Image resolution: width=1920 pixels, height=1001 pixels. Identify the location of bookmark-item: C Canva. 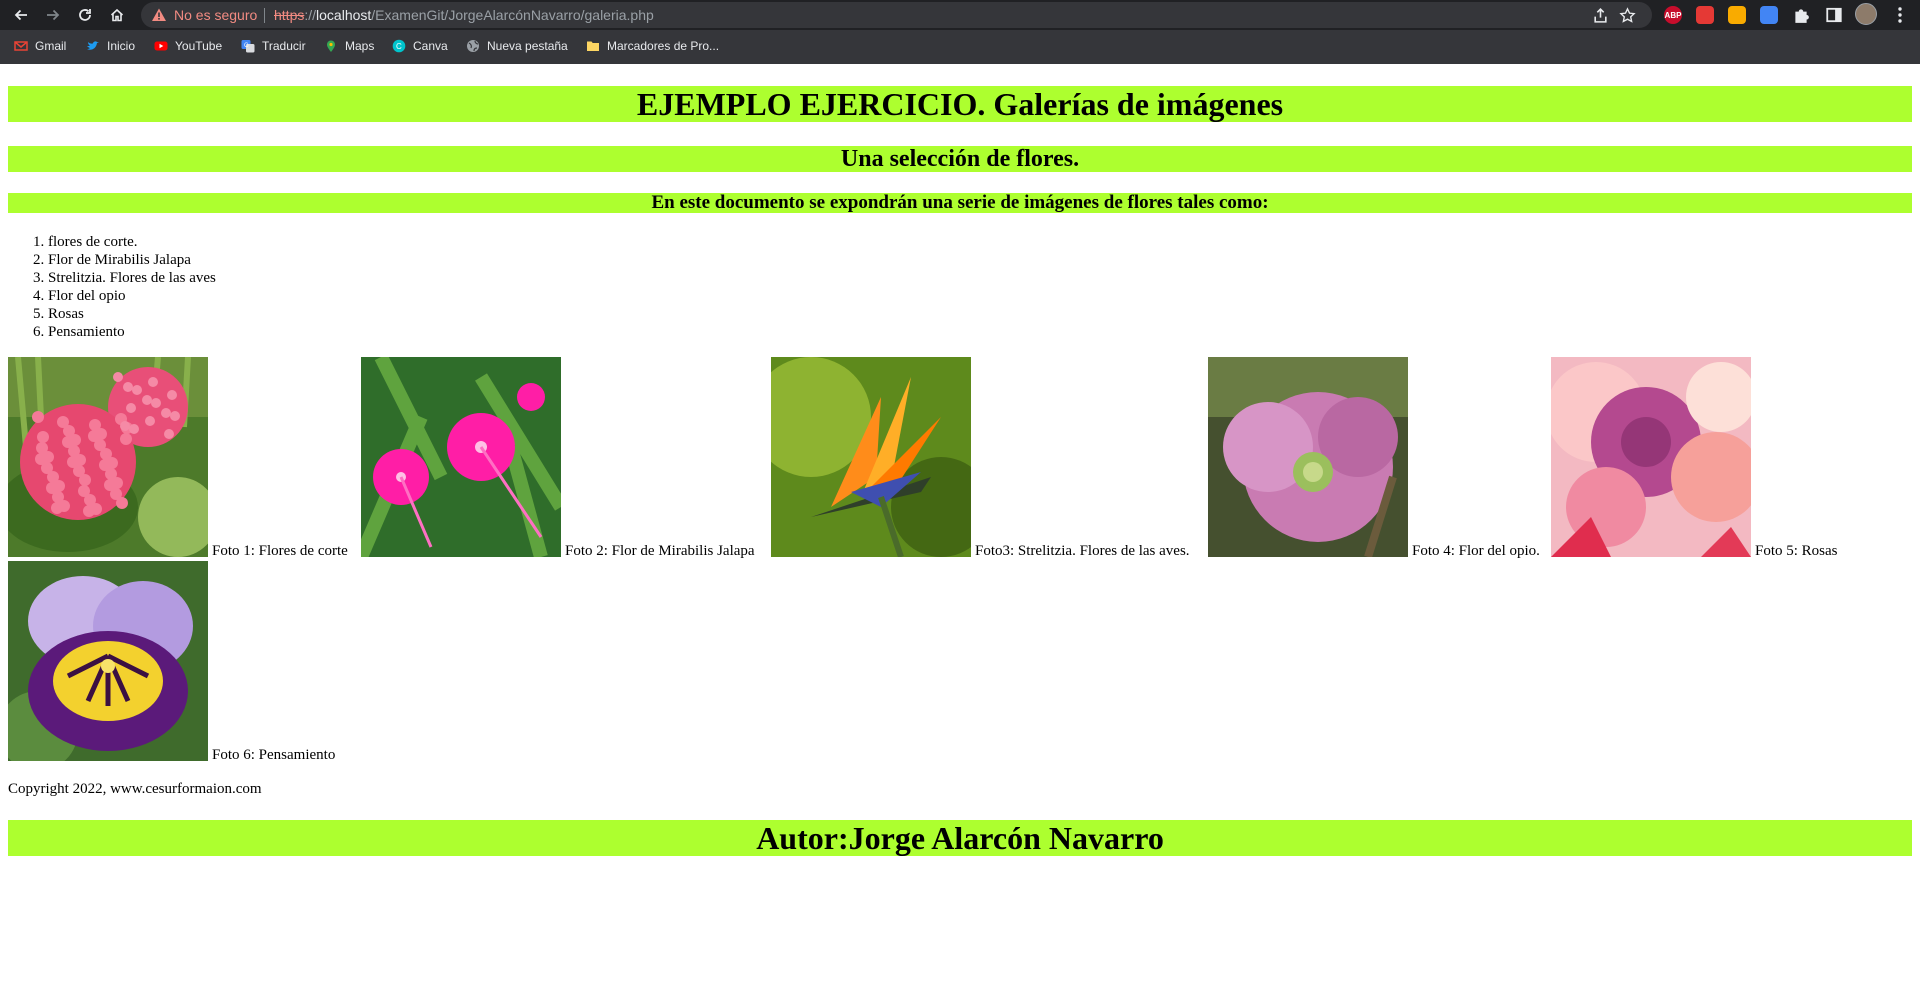
(420, 46).